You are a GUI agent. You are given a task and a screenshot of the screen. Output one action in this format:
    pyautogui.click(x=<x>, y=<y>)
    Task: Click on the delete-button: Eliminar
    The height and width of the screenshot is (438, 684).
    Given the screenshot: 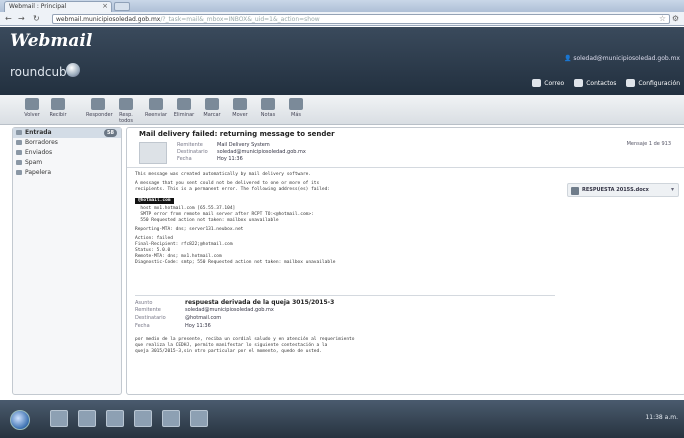 What is the action you would take?
    pyautogui.click(x=184, y=108)
    